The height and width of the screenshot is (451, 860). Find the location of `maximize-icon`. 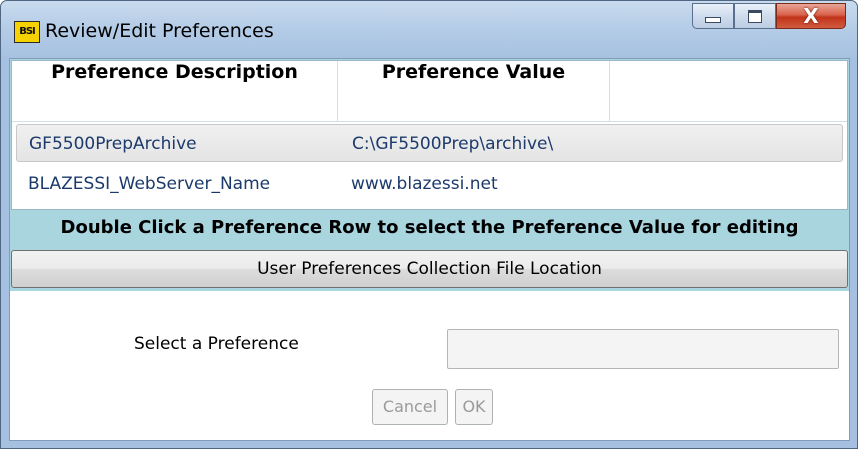

maximize-icon is located at coordinates (755, 16).